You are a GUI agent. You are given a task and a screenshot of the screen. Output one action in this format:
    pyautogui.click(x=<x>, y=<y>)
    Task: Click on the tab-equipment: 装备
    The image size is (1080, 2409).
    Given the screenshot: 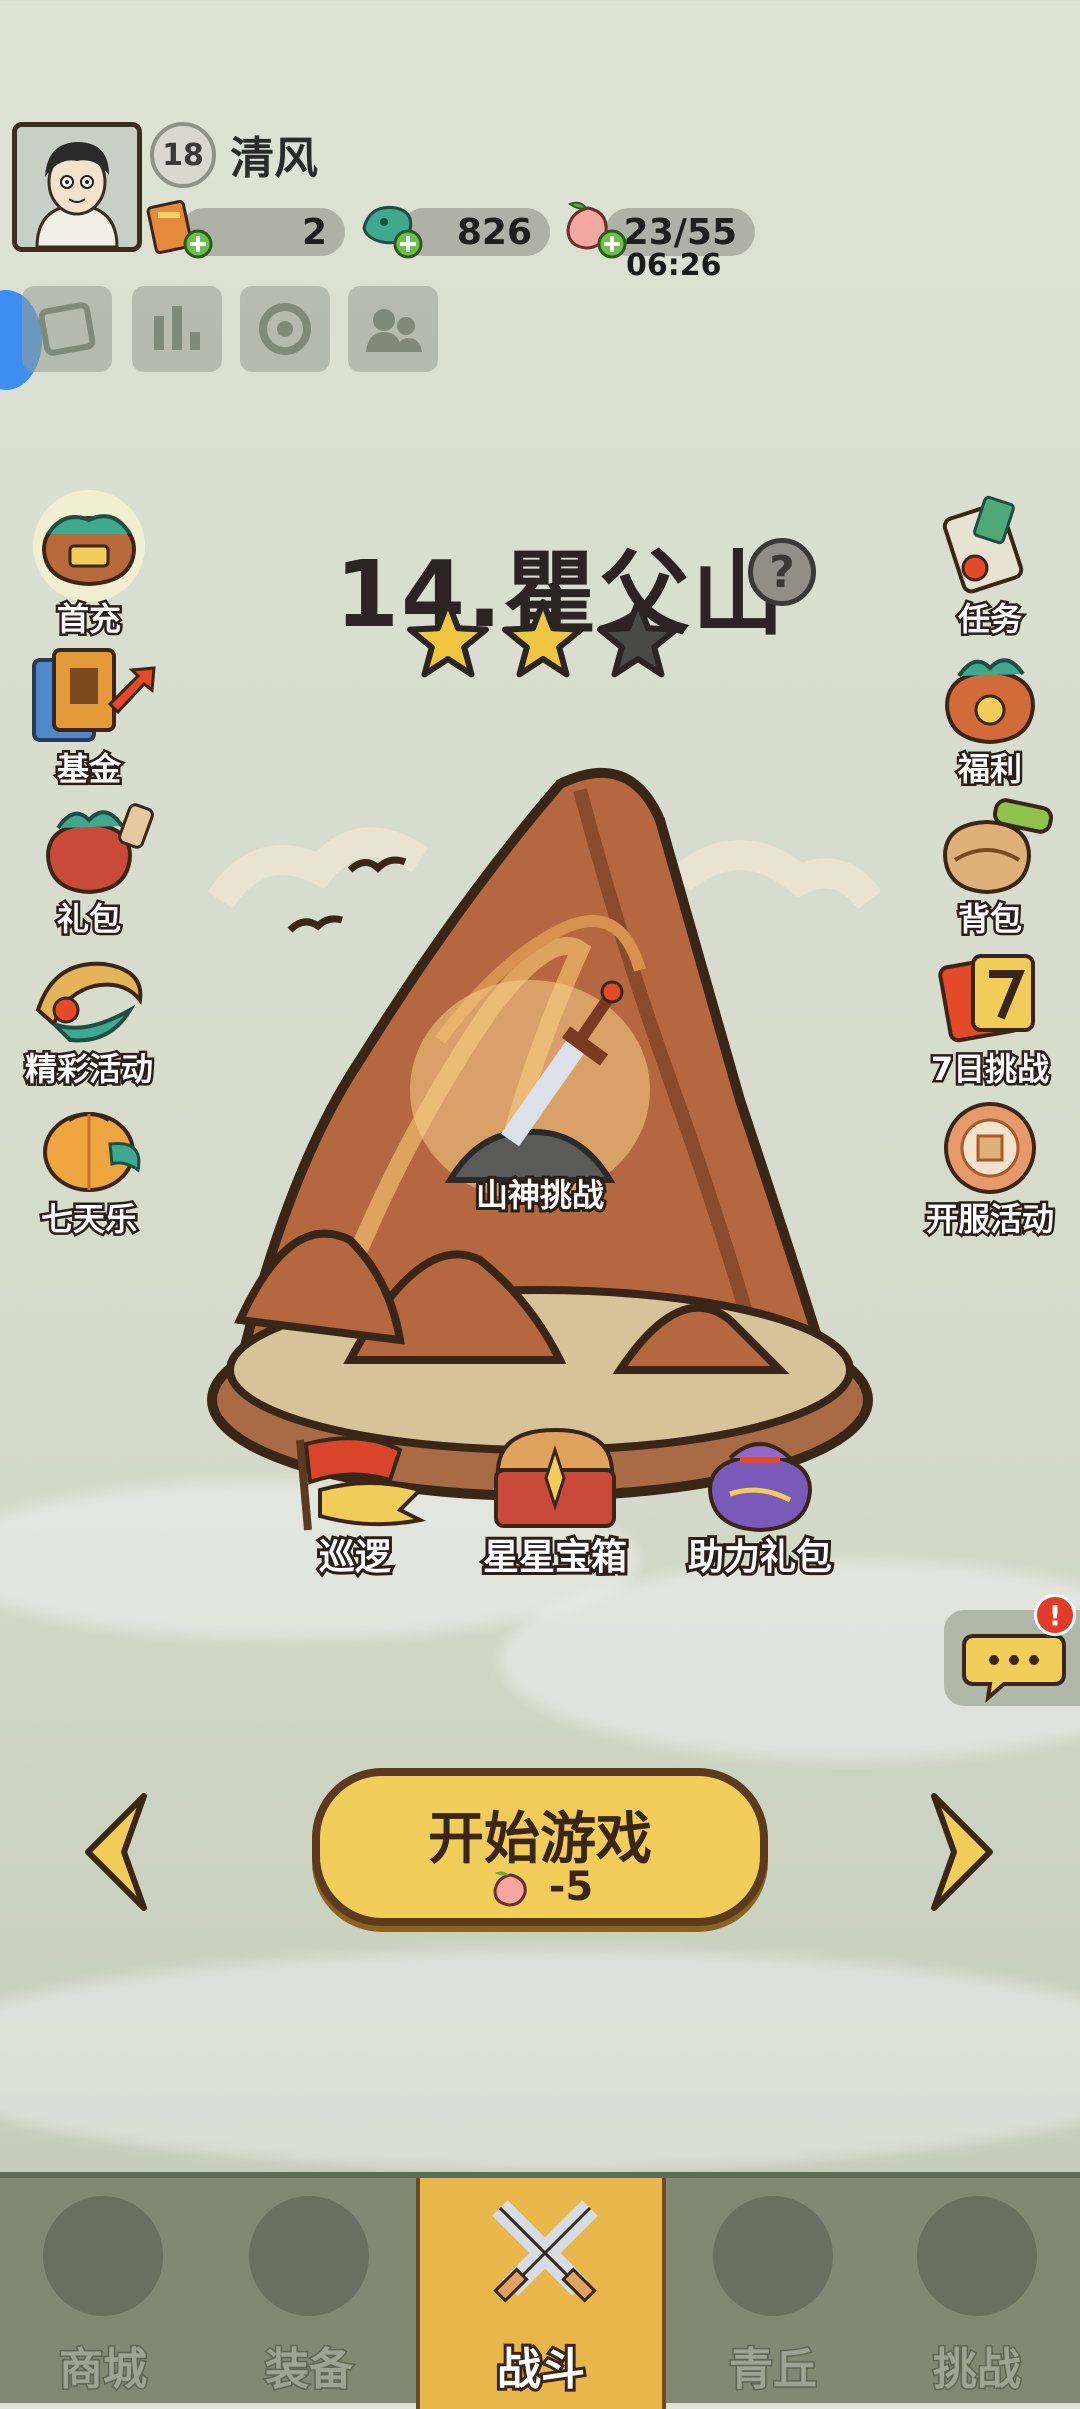 What is the action you would take?
    pyautogui.click(x=309, y=2293)
    